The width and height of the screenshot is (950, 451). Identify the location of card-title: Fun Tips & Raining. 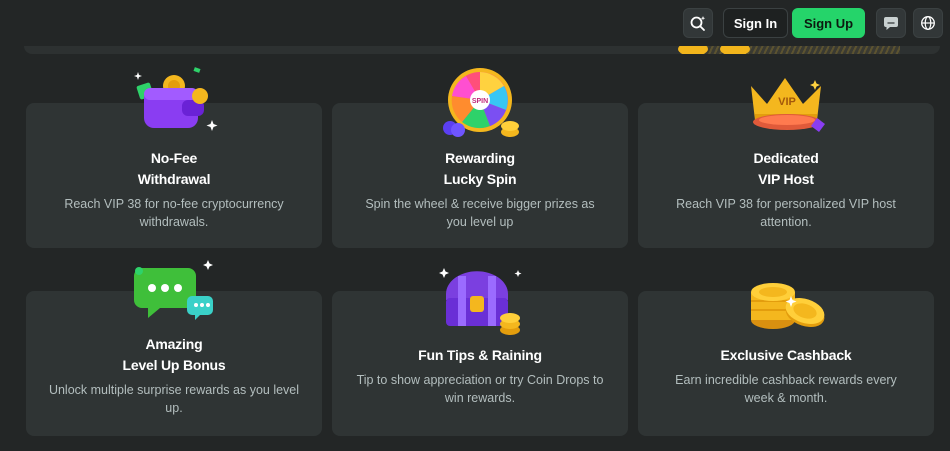
(480, 355).